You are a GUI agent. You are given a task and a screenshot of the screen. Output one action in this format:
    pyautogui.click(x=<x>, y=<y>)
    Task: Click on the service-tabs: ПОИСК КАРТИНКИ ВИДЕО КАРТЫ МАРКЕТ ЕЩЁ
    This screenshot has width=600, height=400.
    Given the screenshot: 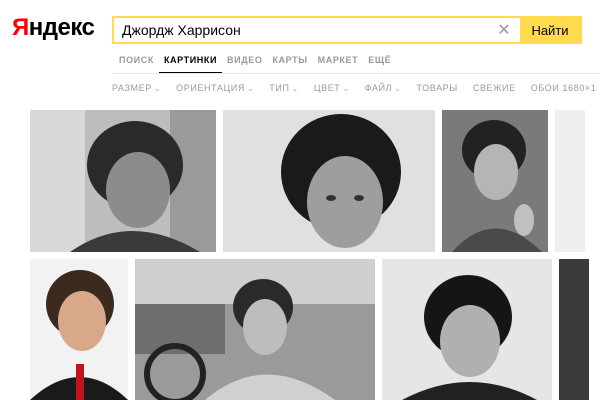 What is the action you would take?
    pyautogui.click(x=255, y=63)
    